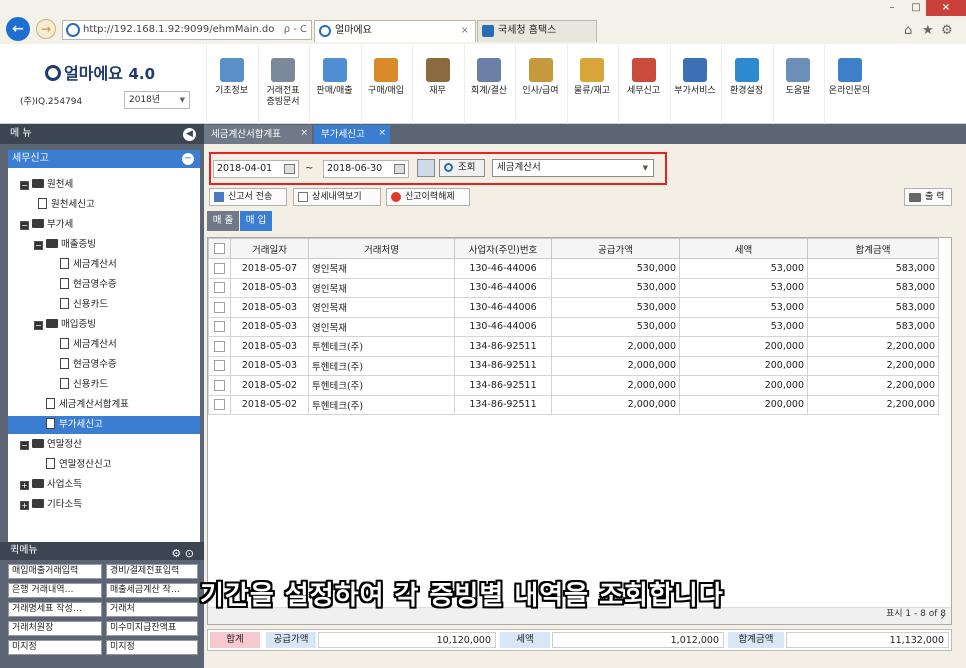 This screenshot has height=668, width=966. Describe the element at coordinates (104, 159) in the screenshot. I see `tree-root-tax-report: 세무신고 −` at that location.